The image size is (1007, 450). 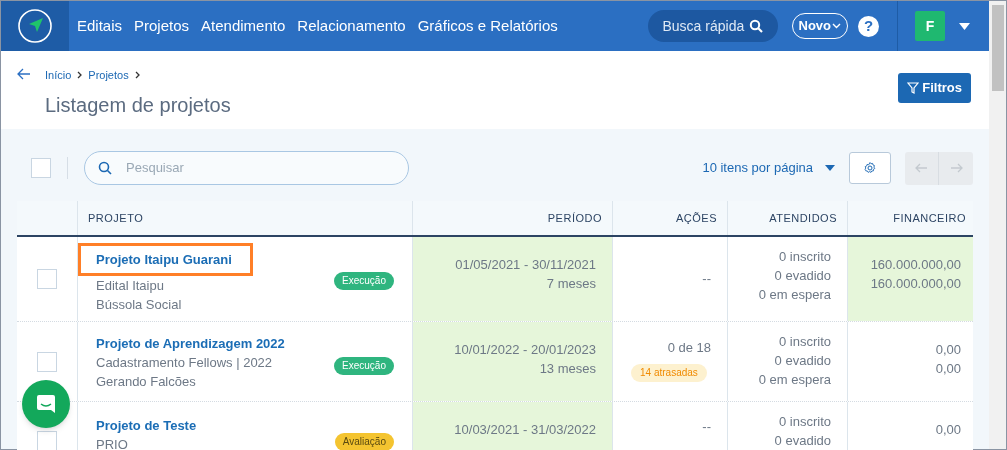 I want to click on table-row: Projeto de Teste PRIO Avaliação 10/03/2021 - 31/03/2022 -- 0 inscrito 0 evadido 0,00, so click(x=495, y=426).